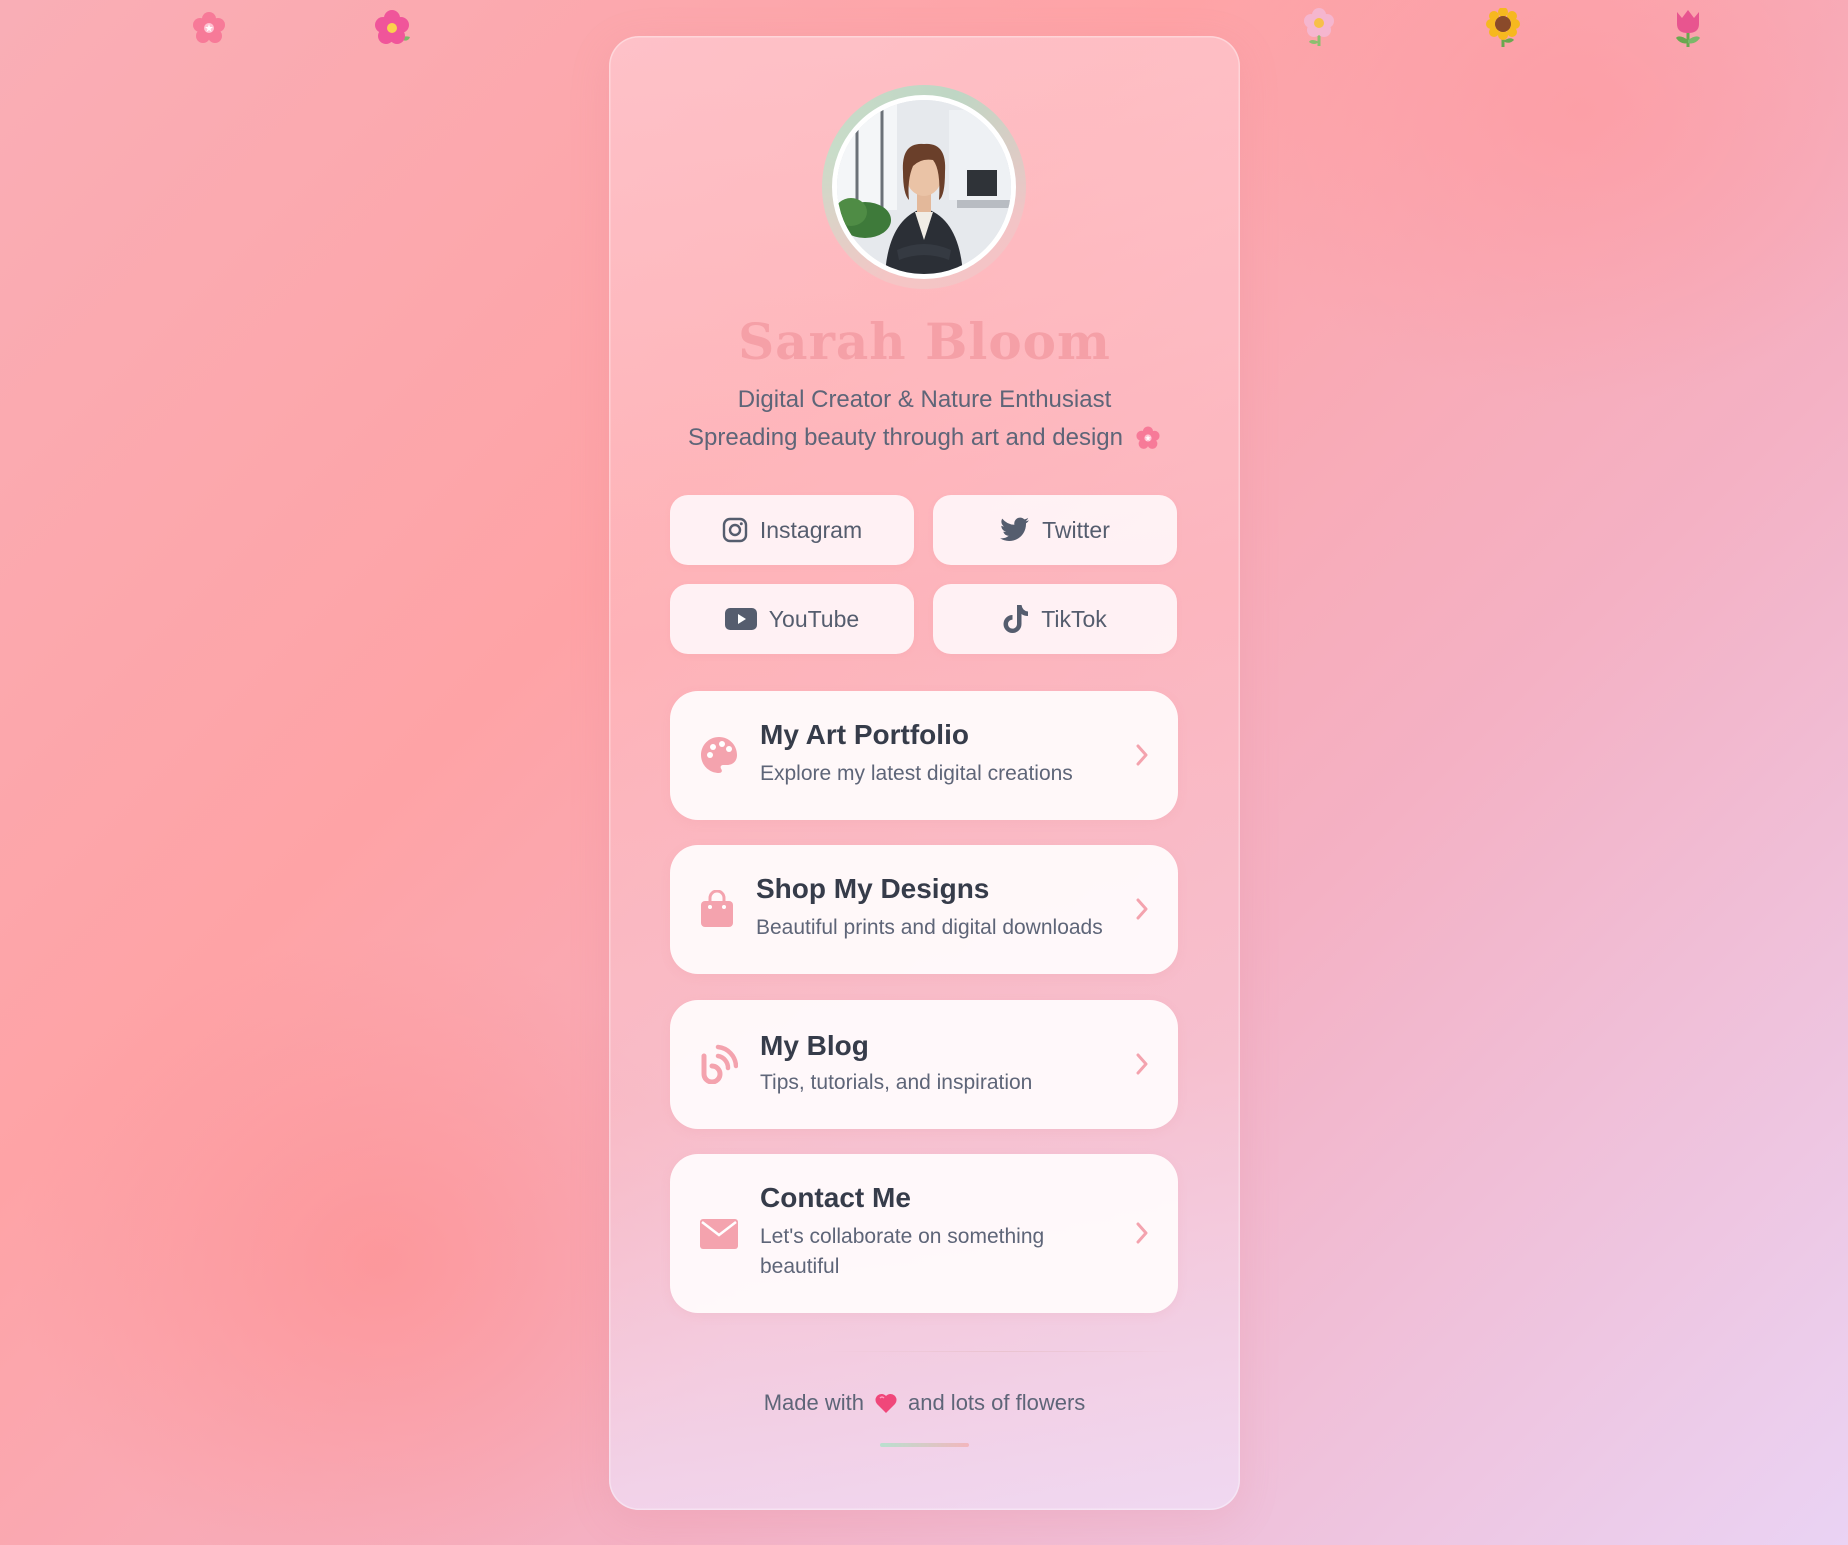 This screenshot has width=1848, height=1545. What do you see at coordinates (1319, 28) in the screenshot?
I see `blossom-icon` at bounding box center [1319, 28].